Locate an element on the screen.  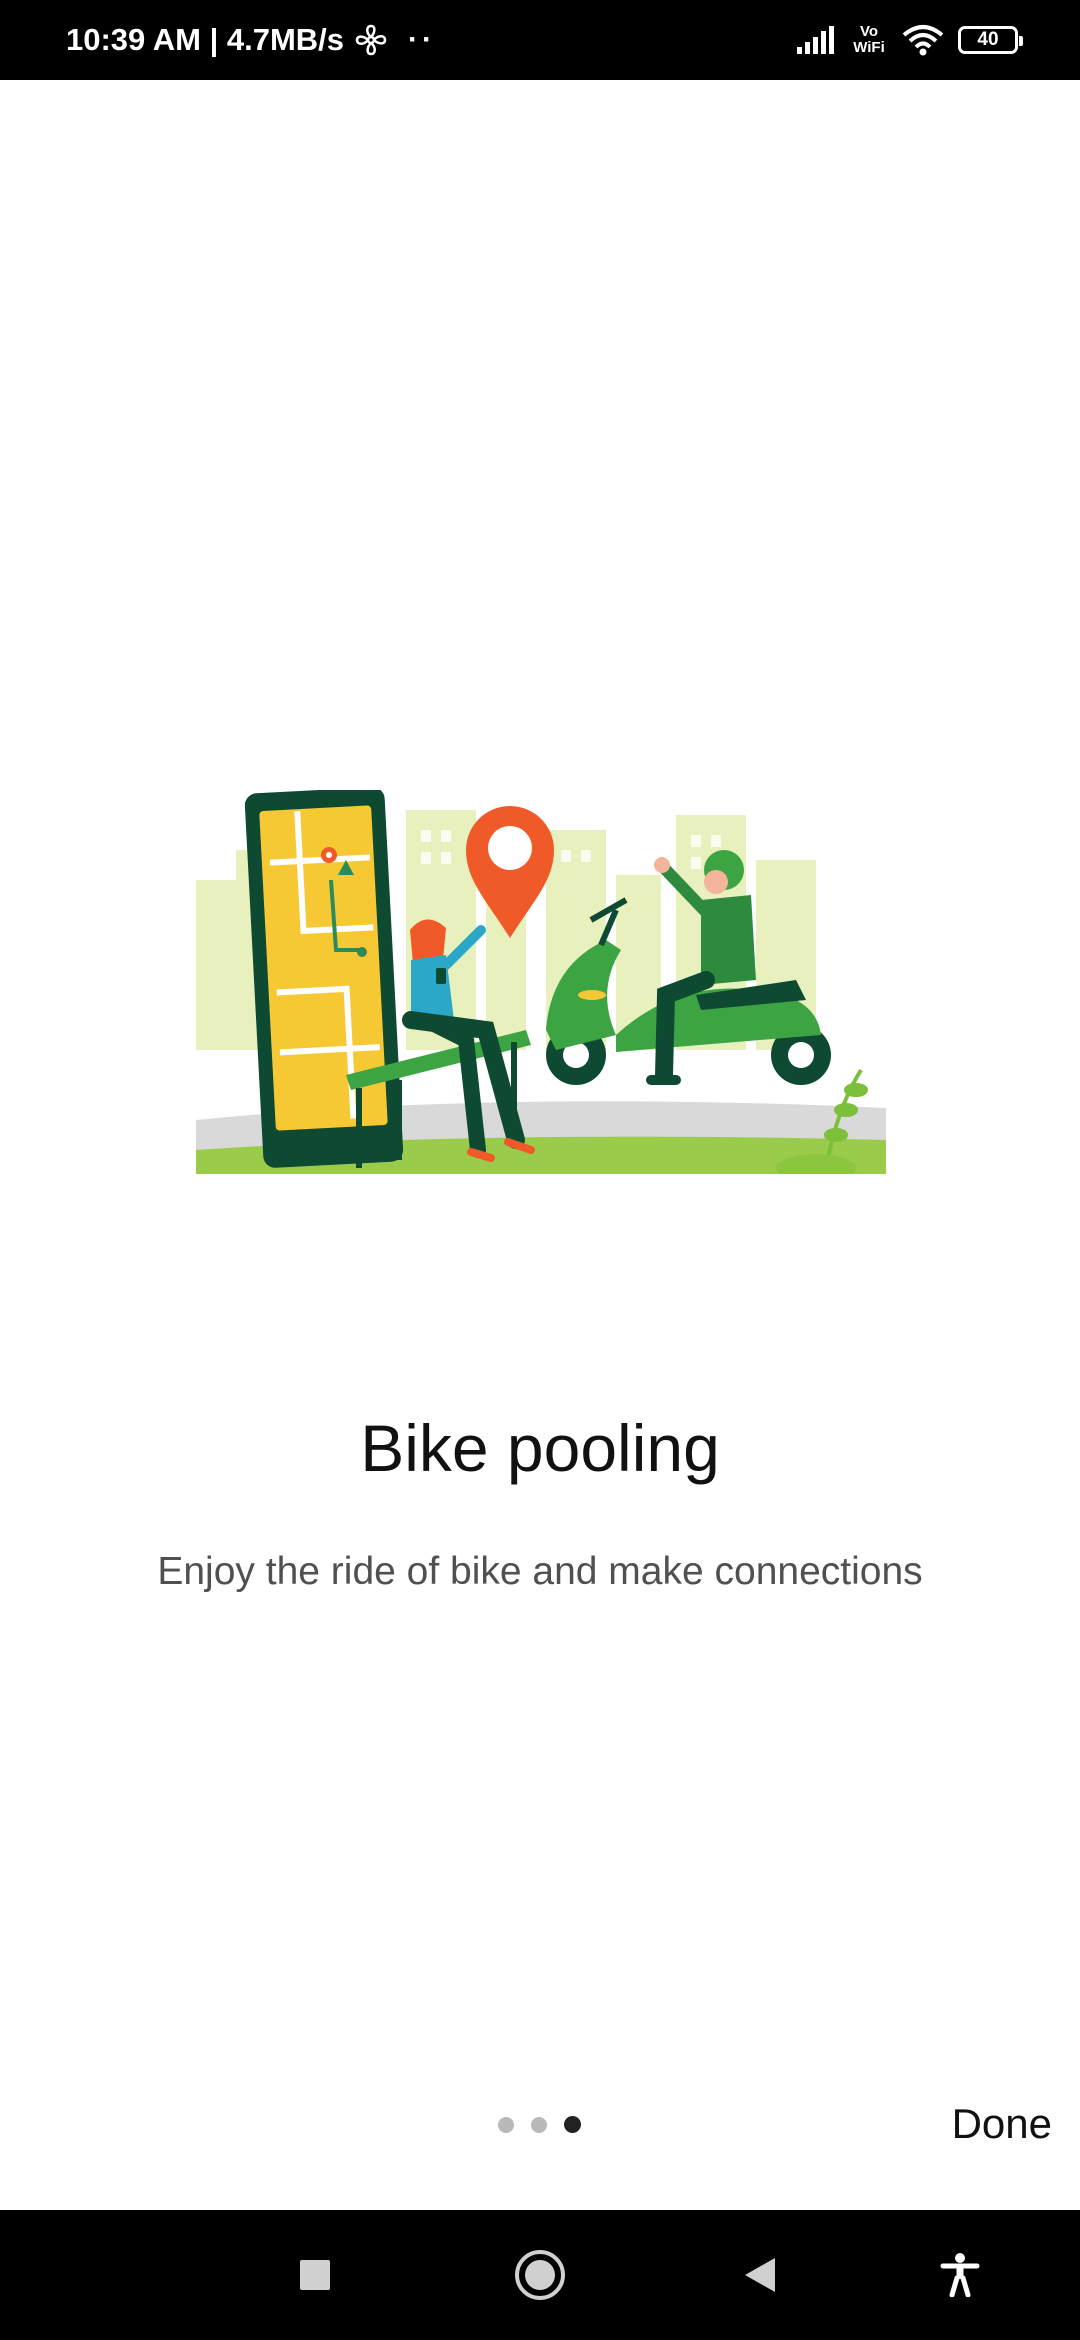
bike-pooling-illustration is located at coordinates (541, 982).